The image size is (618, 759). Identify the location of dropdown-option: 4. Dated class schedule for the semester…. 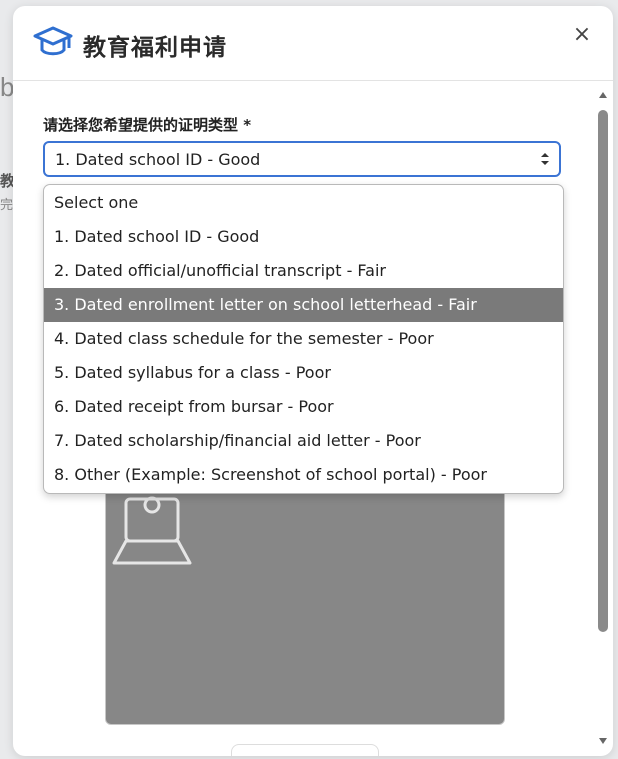
(303, 339).